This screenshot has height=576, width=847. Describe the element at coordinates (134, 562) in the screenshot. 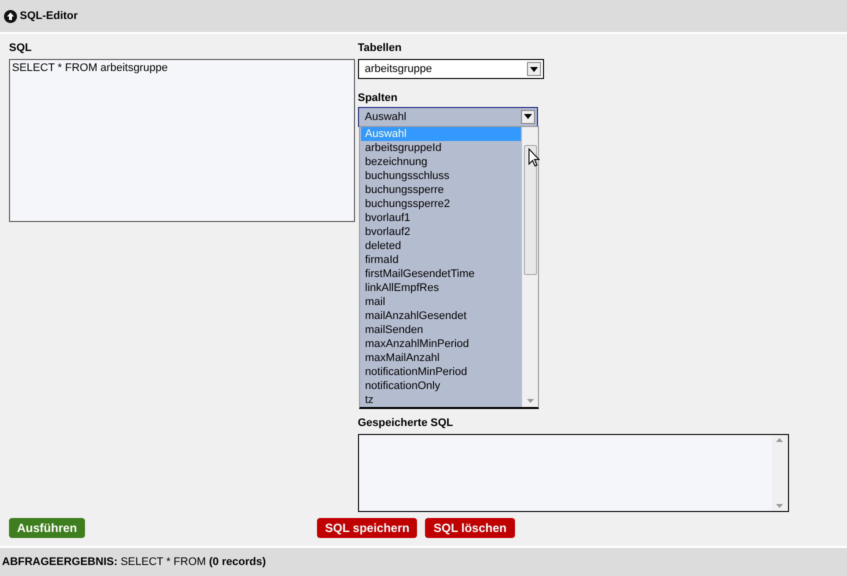

I see `query-result-text: ABFRAGEERGEBNIS: SELECT * FROM (0 records)` at that location.